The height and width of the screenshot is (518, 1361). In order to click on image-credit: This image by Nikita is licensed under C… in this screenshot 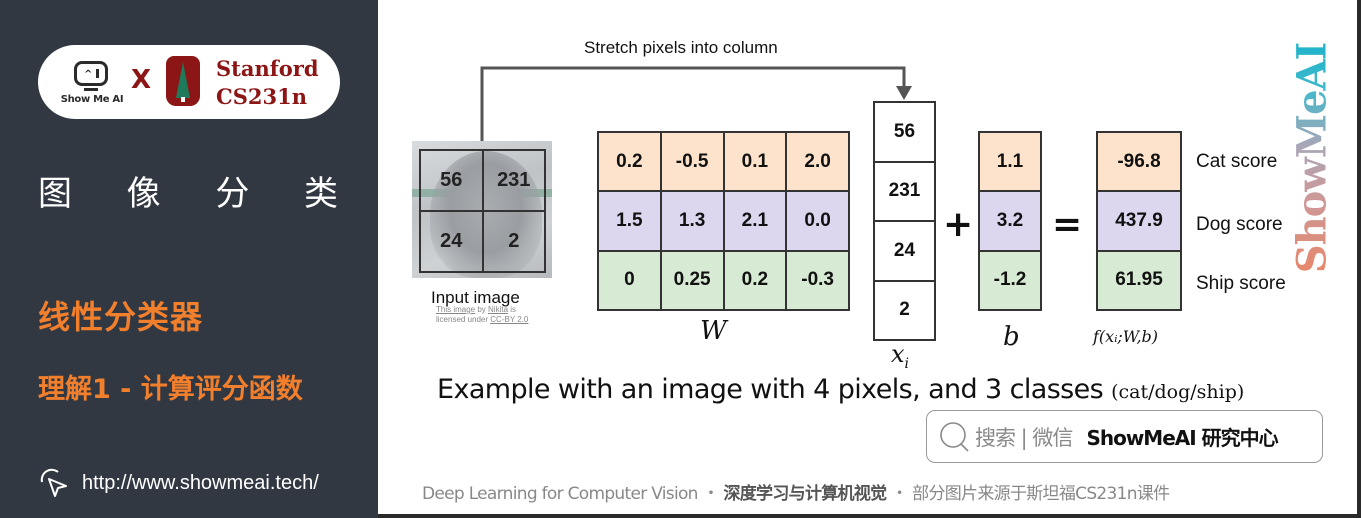, I will do `click(482, 314)`.